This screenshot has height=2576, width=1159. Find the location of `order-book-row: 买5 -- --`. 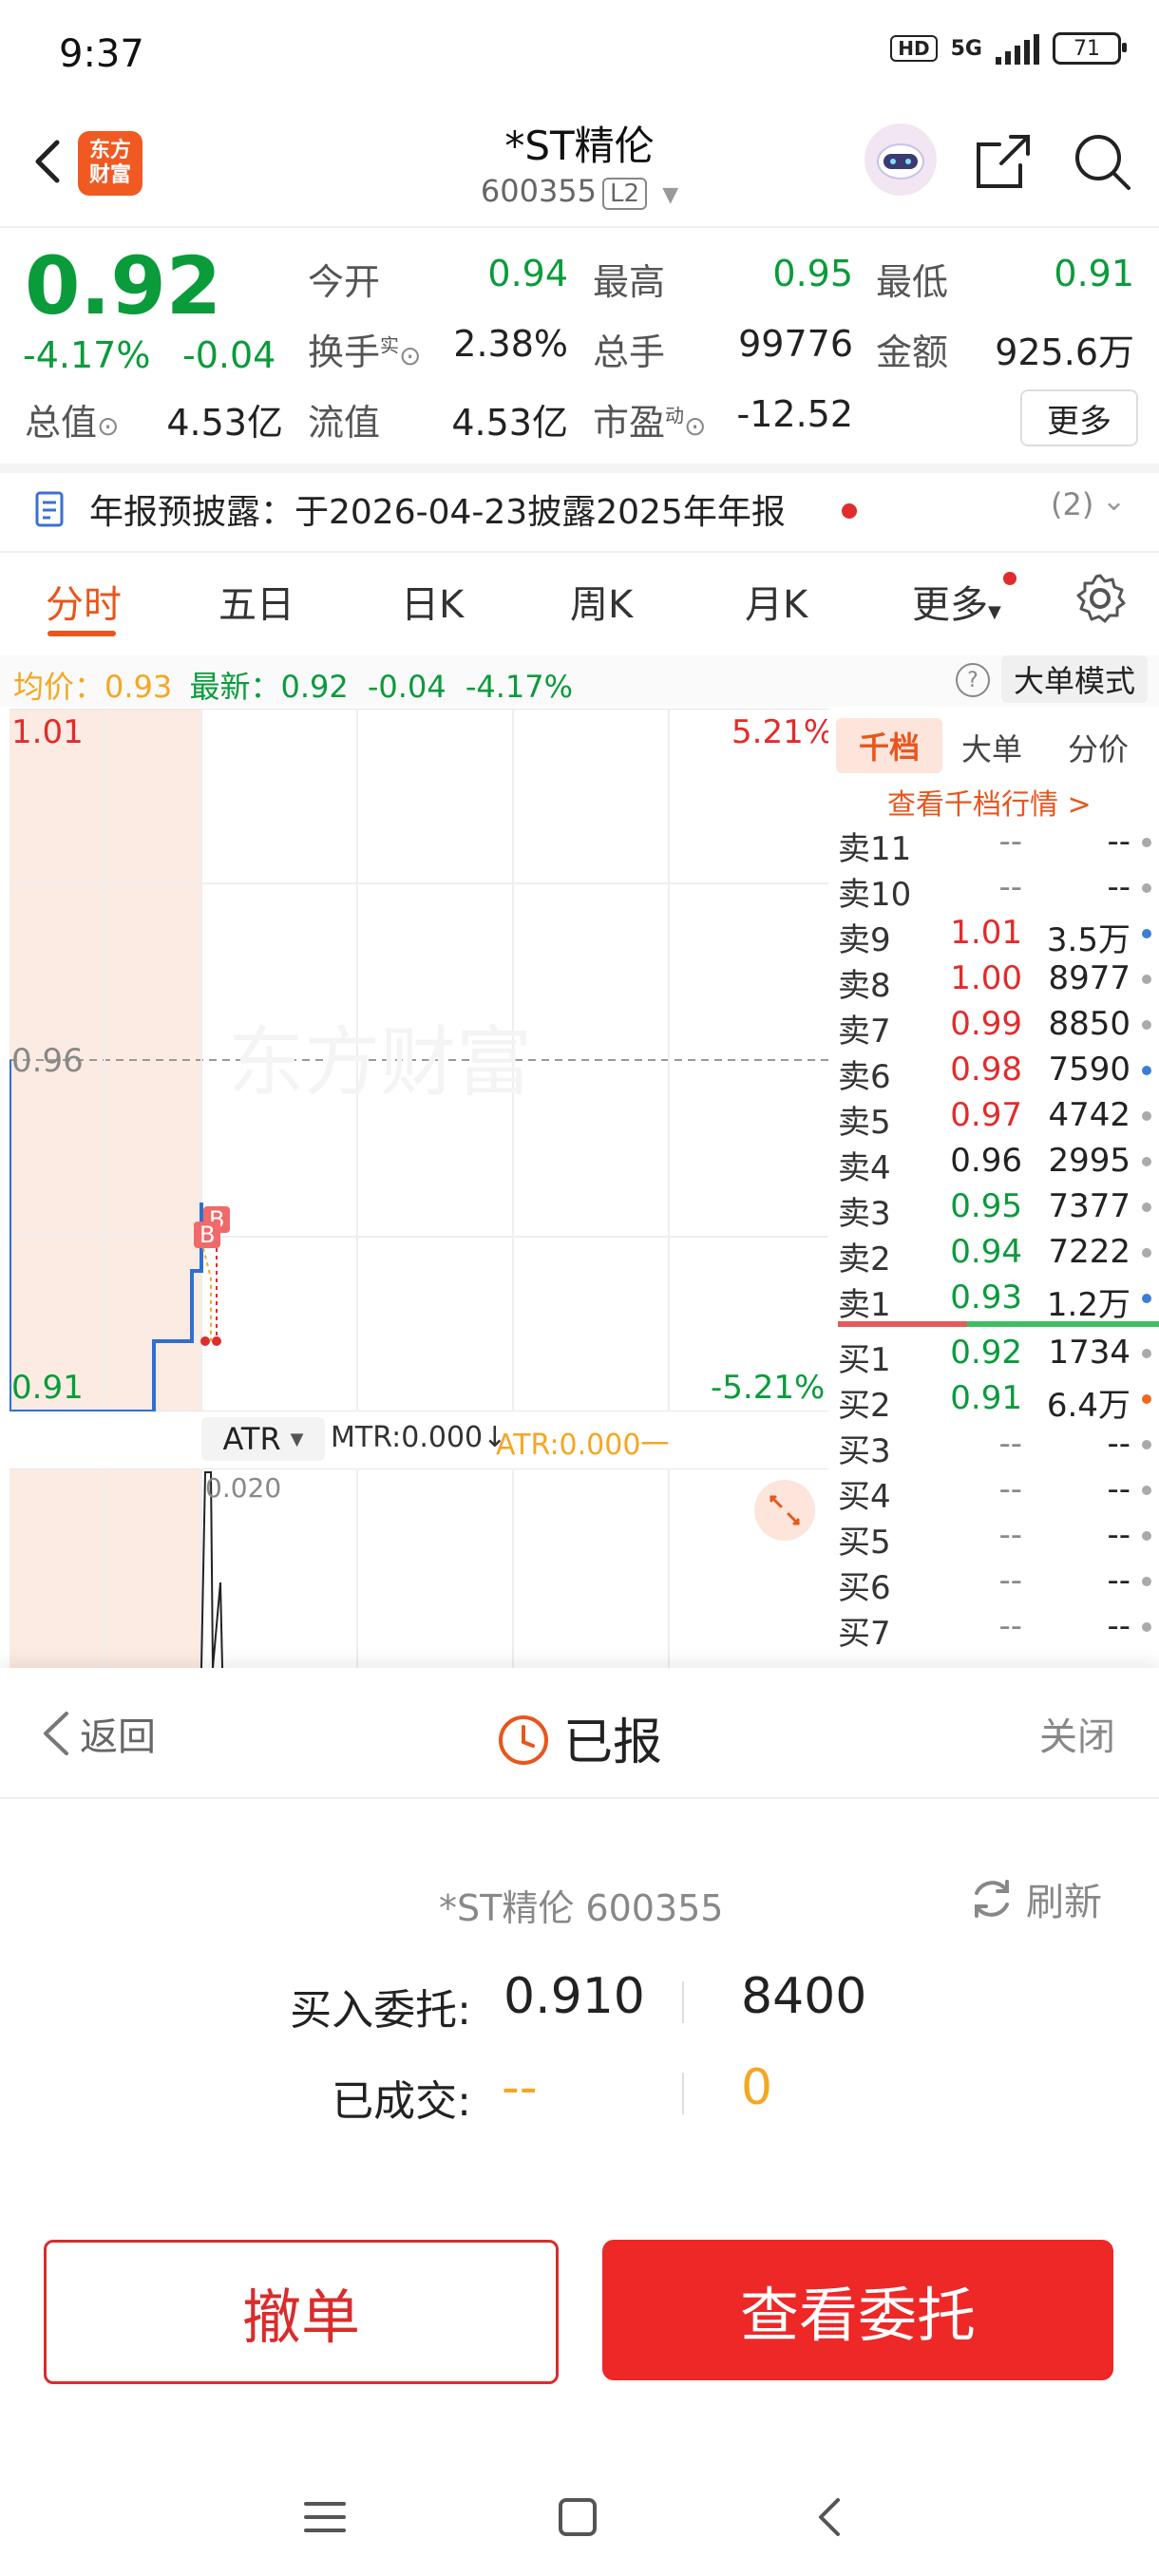

order-book-row: 买5 -- -- is located at coordinates (996, 1537).